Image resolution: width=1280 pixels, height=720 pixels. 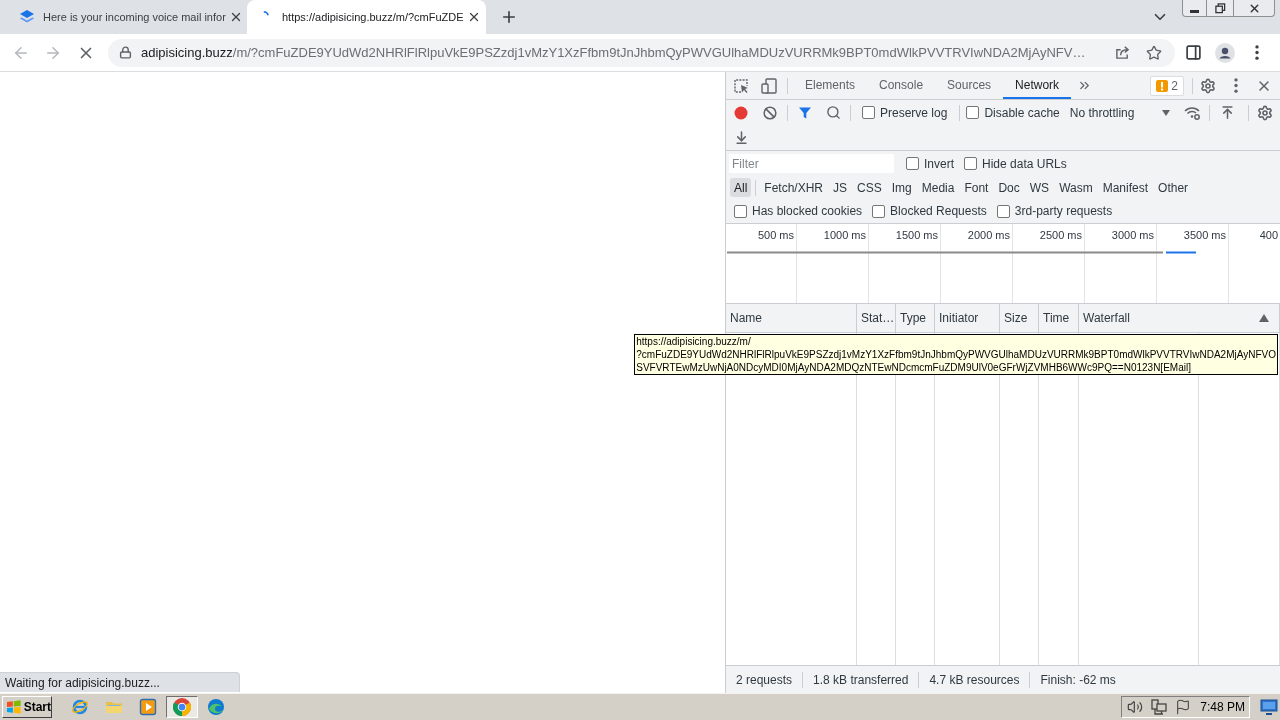 What do you see at coordinates (1019, 318) in the screenshot?
I see `column-header: Size` at bounding box center [1019, 318].